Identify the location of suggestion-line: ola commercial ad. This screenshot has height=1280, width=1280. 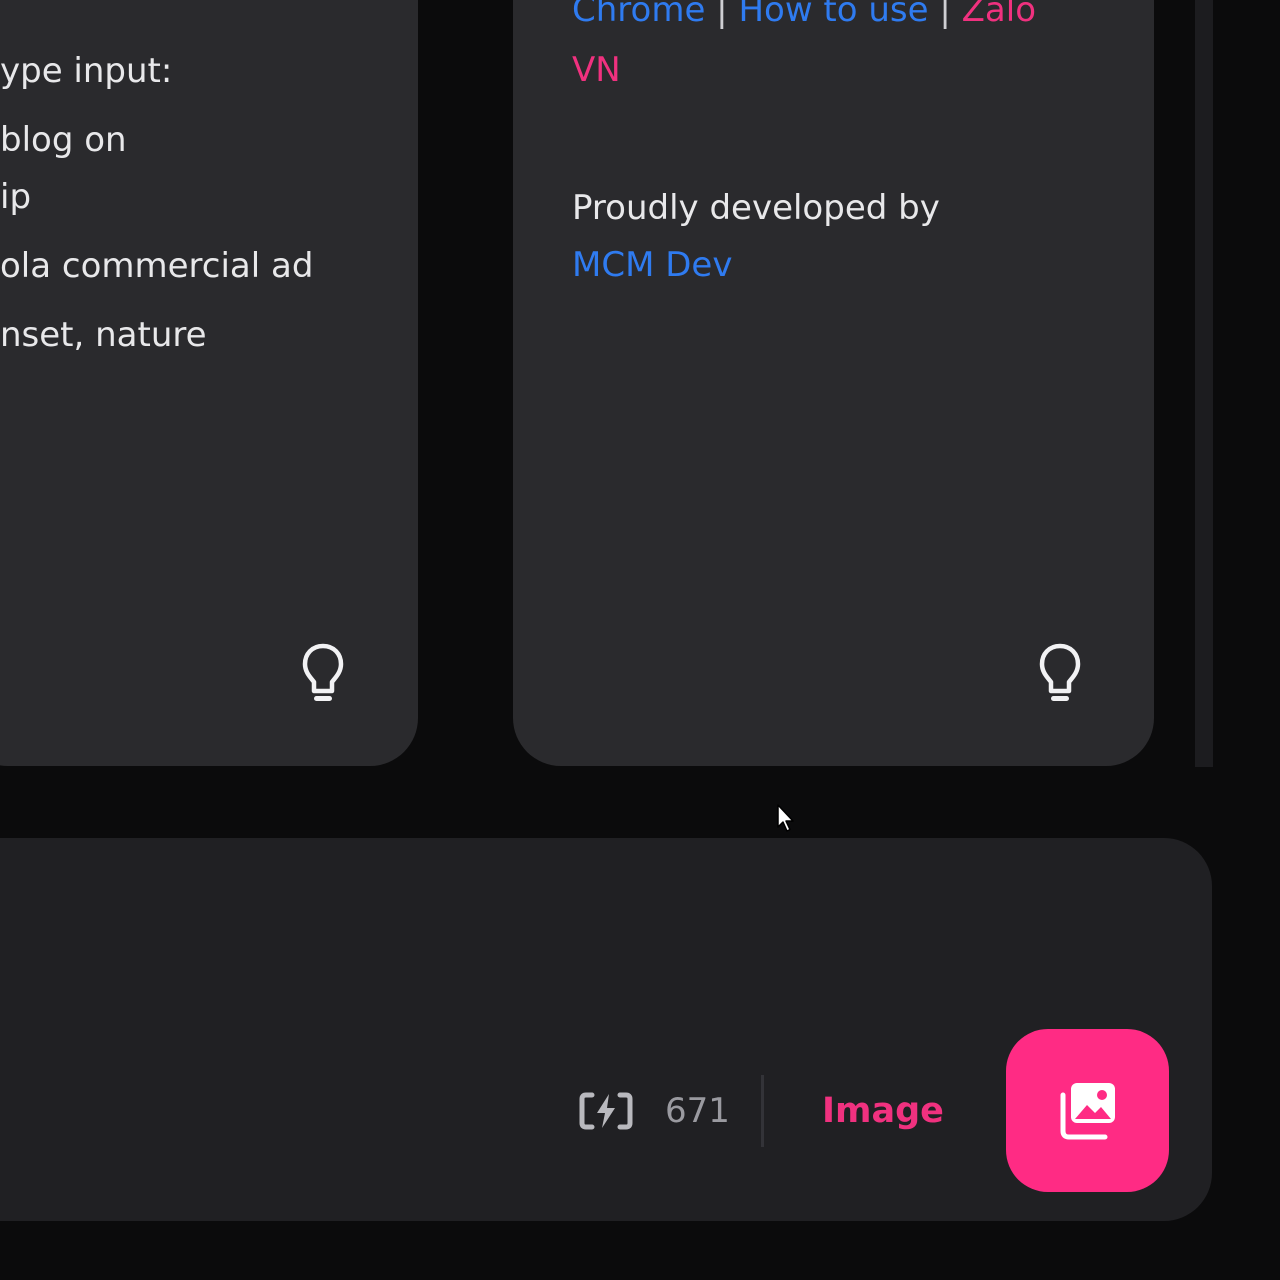
(156, 266).